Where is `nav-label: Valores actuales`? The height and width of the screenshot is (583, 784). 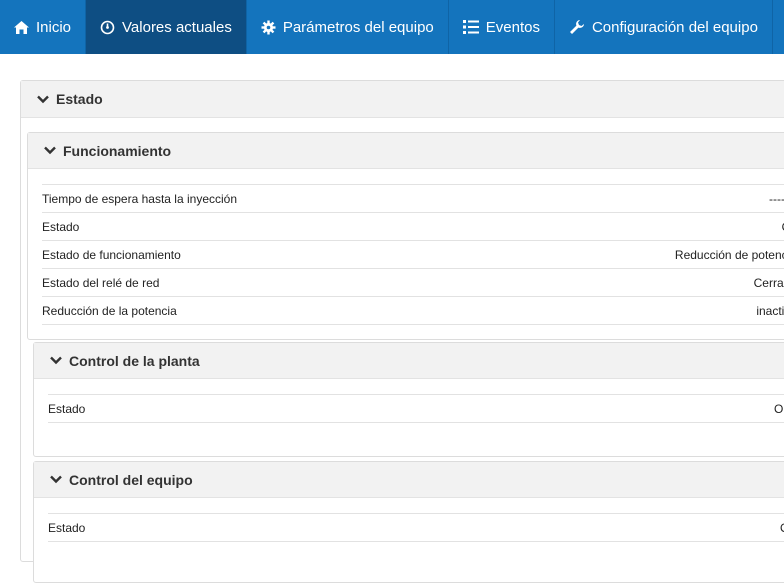 nav-label: Valores actuales is located at coordinates (177, 27).